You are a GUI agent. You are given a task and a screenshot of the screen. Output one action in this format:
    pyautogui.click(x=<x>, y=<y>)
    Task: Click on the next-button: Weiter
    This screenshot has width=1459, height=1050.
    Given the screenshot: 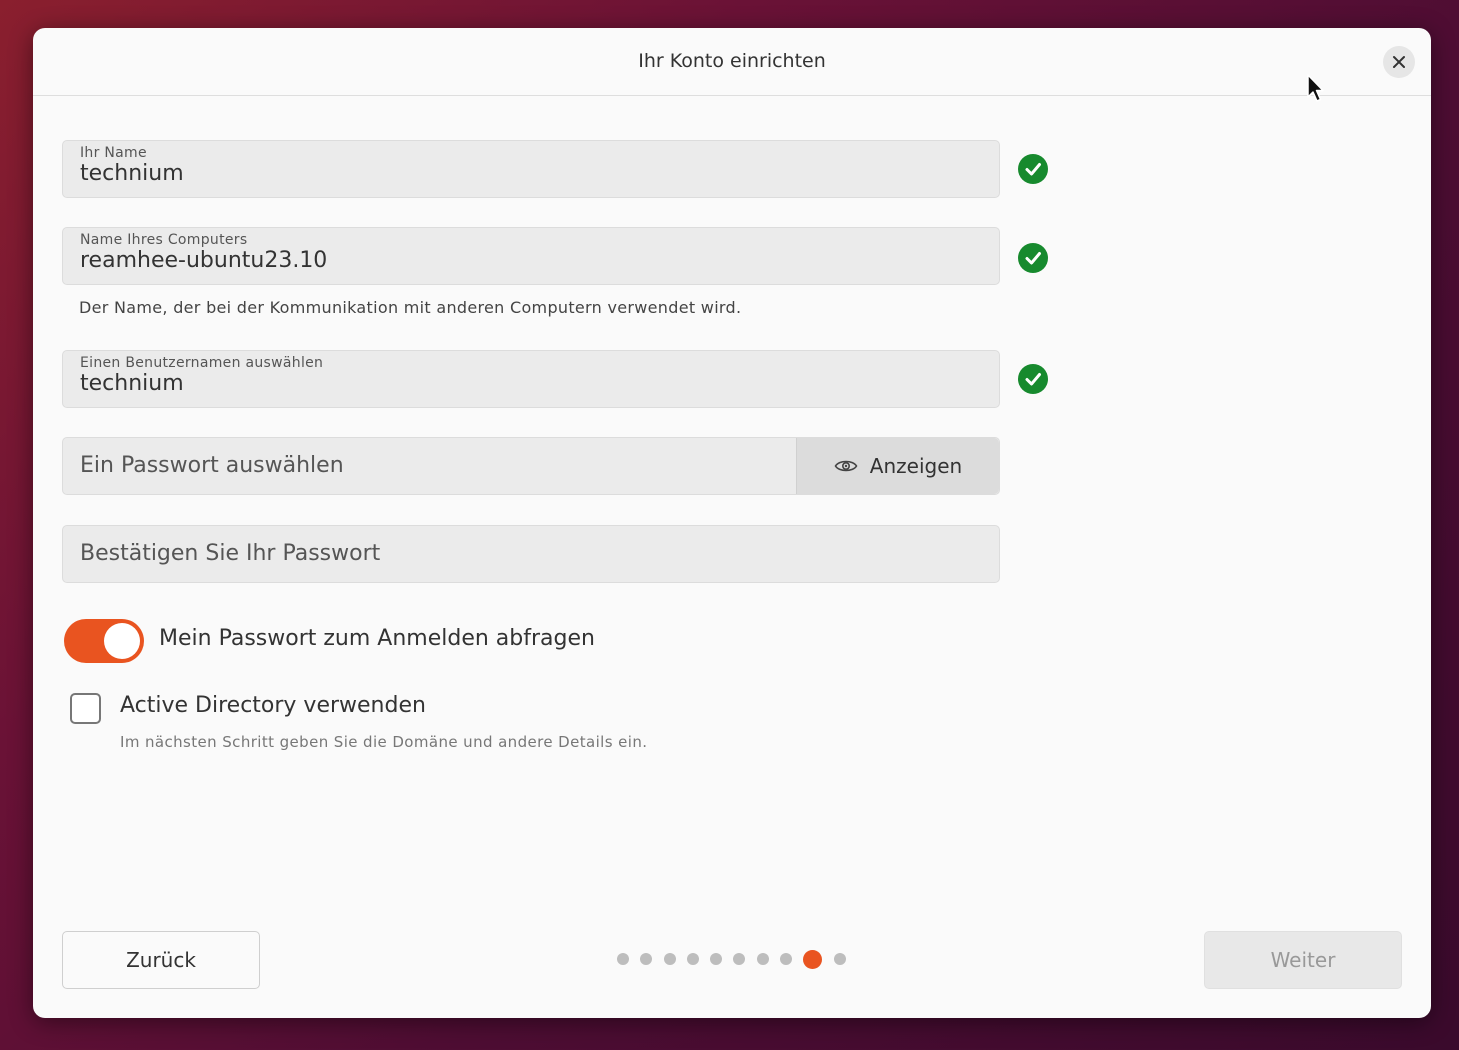 What is the action you would take?
    pyautogui.click(x=1303, y=960)
    